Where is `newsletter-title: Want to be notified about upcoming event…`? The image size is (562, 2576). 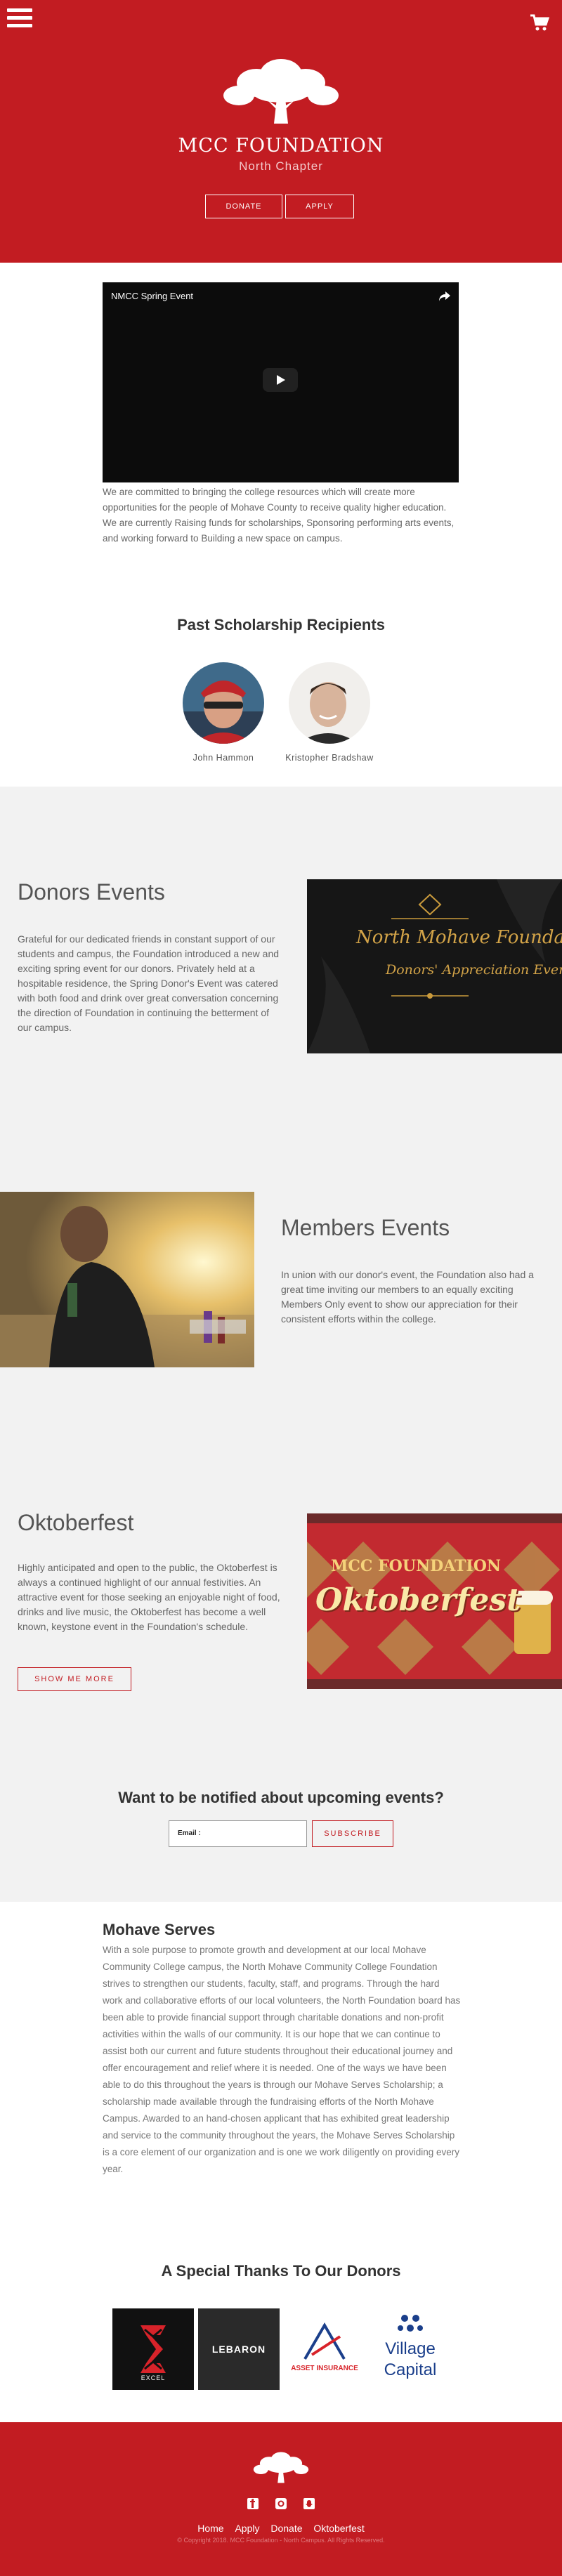
newsletter-title: Want to be notified about upcoming event… is located at coordinates (281, 1797).